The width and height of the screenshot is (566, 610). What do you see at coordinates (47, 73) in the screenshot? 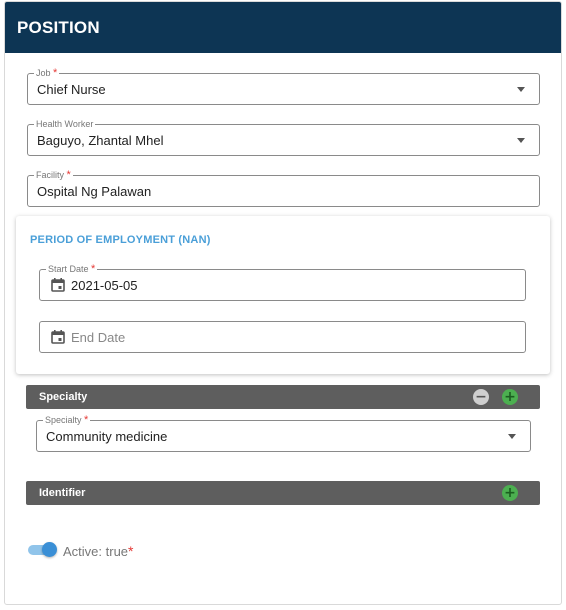
I see `job-label: Job *` at bounding box center [47, 73].